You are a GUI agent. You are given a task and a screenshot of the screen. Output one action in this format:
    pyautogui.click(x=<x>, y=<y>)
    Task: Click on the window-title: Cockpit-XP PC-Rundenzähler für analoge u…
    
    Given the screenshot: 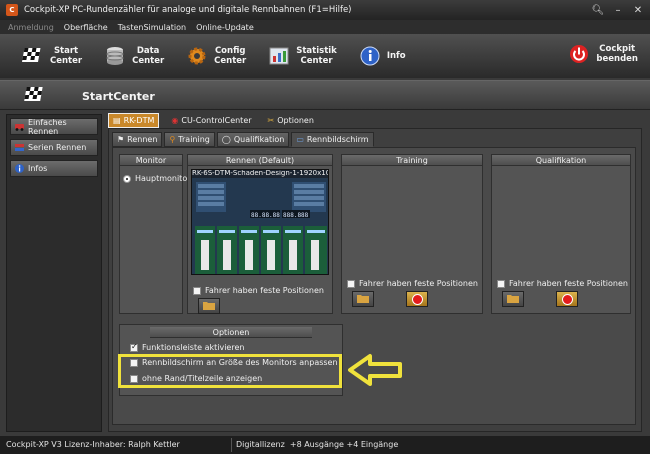 What is the action you would take?
    pyautogui.click(x=188, y=10)
    